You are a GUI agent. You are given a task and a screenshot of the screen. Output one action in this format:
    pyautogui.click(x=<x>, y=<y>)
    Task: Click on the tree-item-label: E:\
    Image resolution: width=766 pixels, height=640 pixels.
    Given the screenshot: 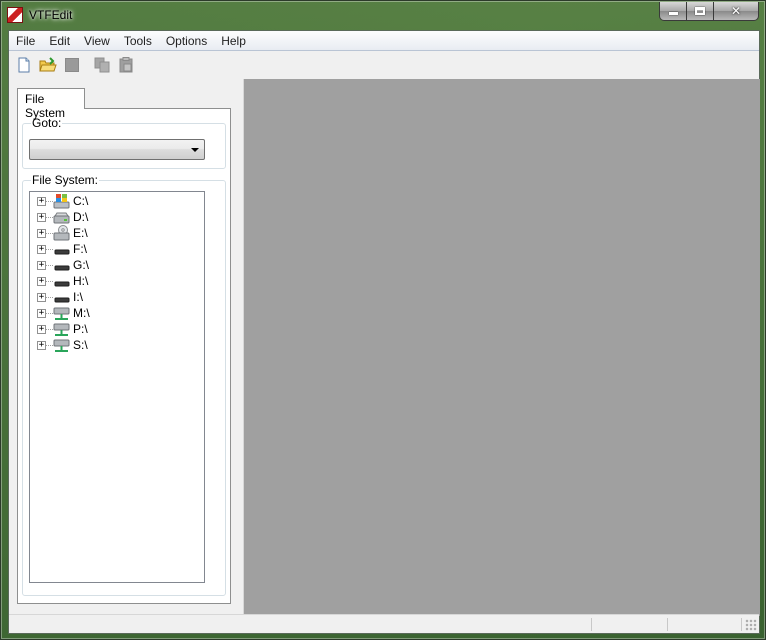 What is the action you would take?
    pyautogui.click(x=80, y=233)
    